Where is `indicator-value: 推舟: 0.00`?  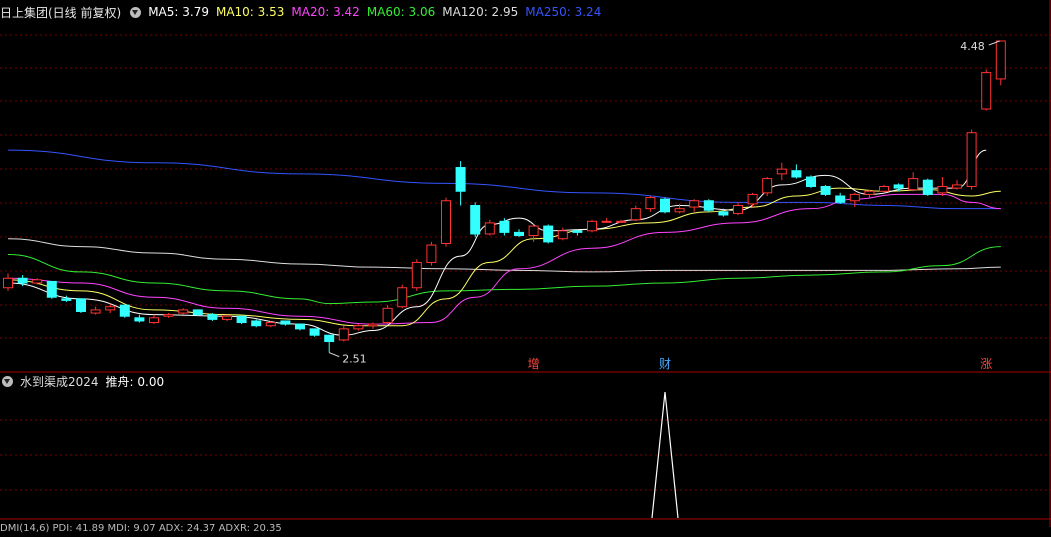 indicator-value: 推舟: 0.00 is located at coordinates (135, 381).